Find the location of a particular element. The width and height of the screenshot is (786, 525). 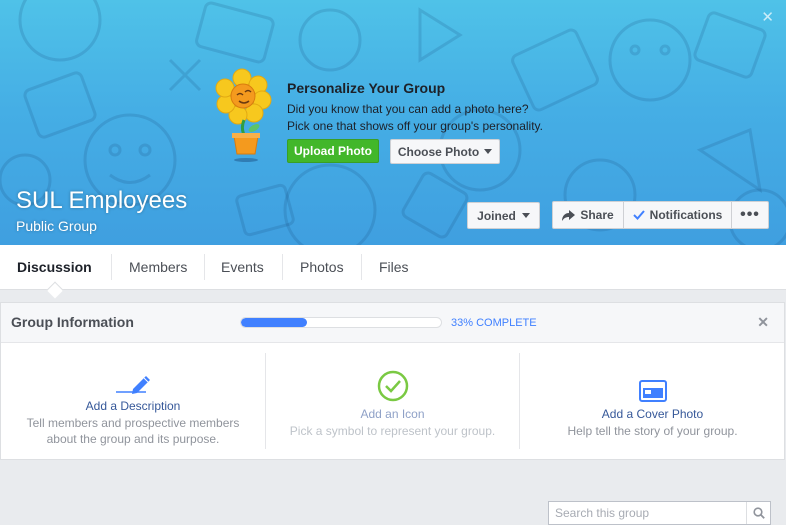

joined-label: Joined is located at coordinates (496, 215).